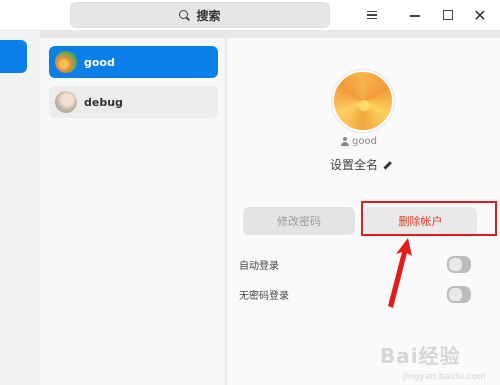  I want to click on watermark: Bai经验, so click(420, 356).